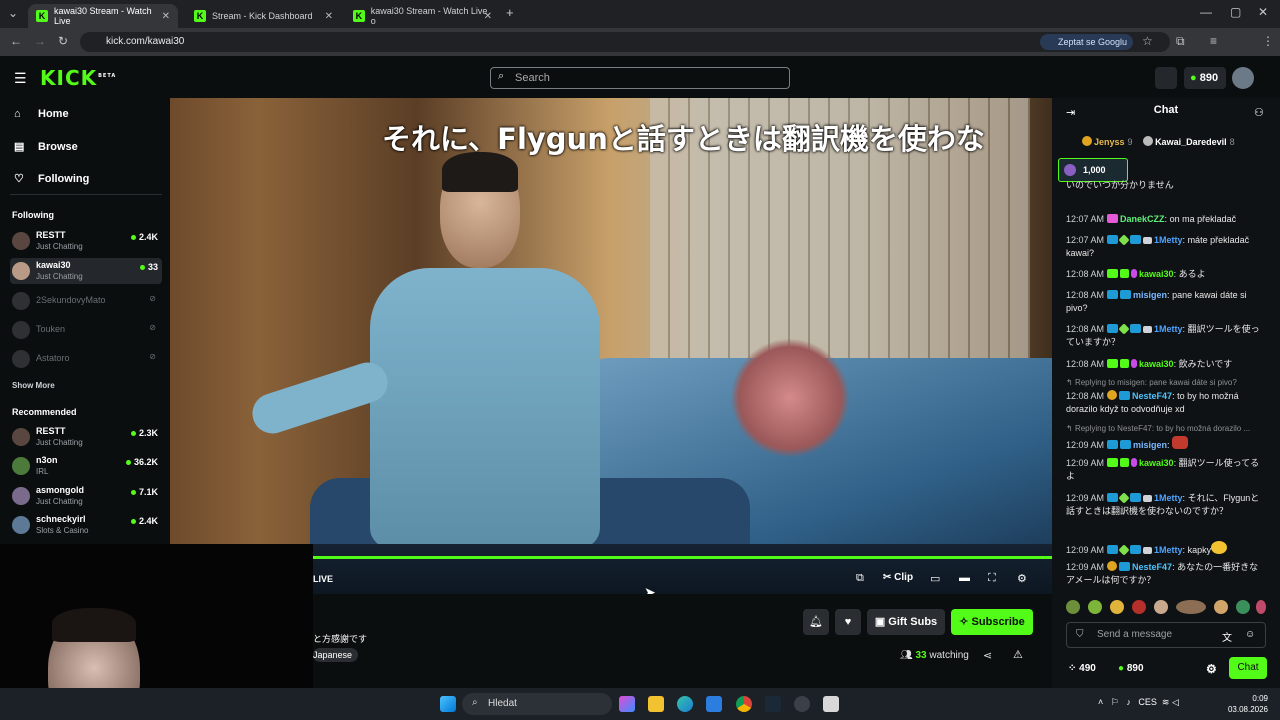 Image resolution: width=1280 pixels, height=720 pixels. Describe the element at coordinates (33, 385) in the screenshot. I see `show-more-link: Show More` at that location.